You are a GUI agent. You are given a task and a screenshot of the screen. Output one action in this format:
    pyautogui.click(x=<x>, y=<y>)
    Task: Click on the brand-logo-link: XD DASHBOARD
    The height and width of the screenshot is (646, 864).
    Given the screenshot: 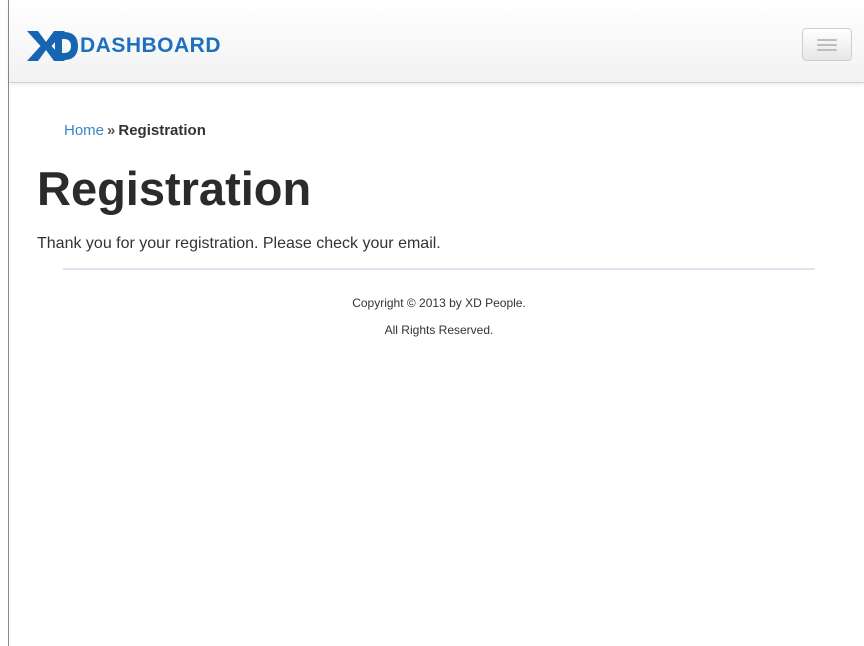 What is the action you would take?
    pyautogui.click(x=123, y=46)
    